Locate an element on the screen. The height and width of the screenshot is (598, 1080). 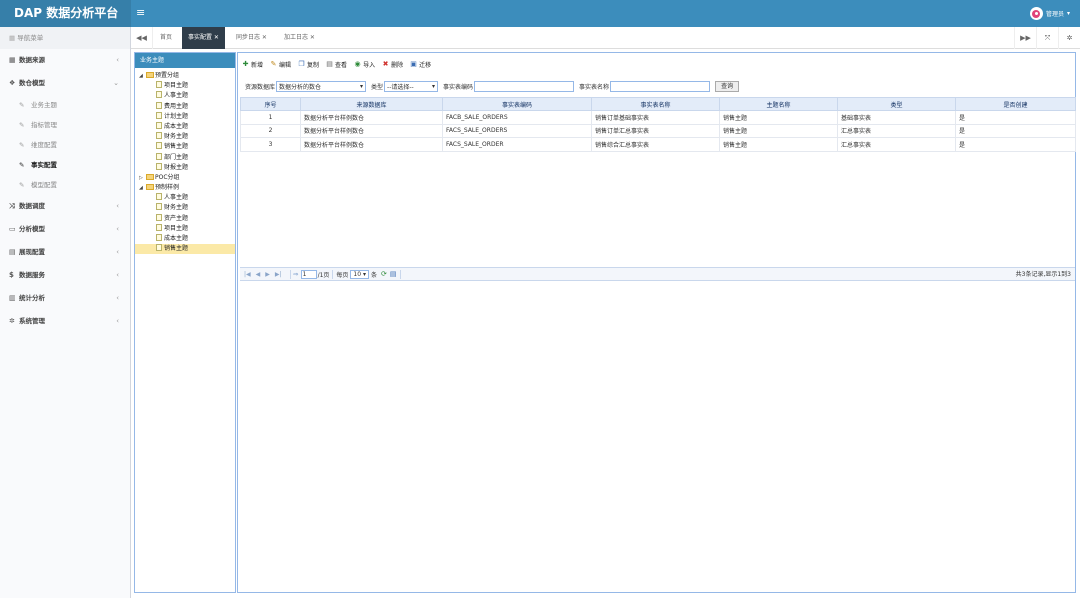
sidebar-subitem-1: ✎ 业务主题 is located at coordinates (65, 105).